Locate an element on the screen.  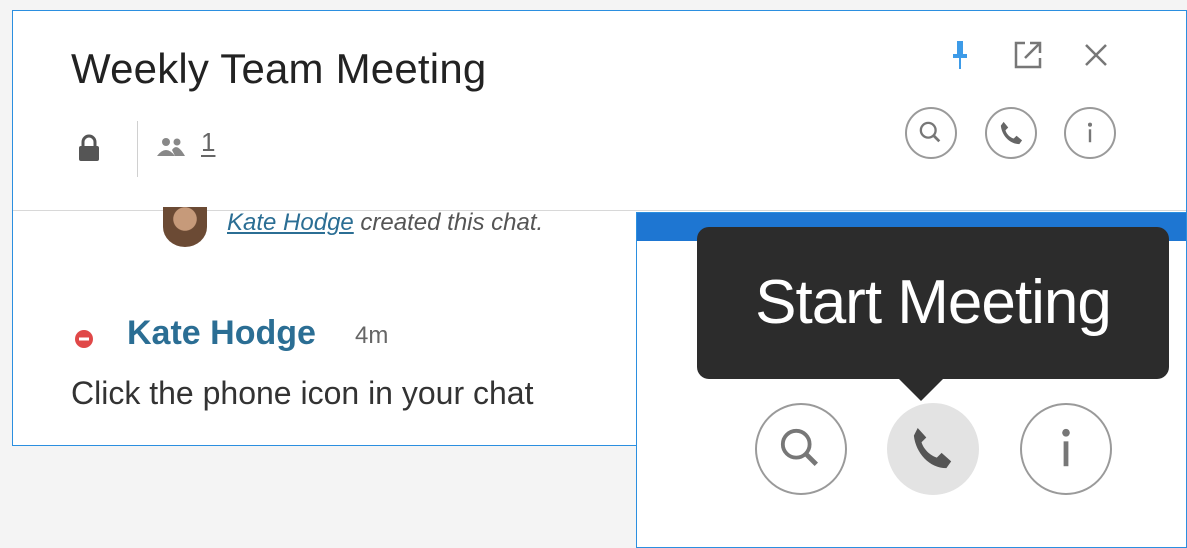
zoom-search-button is located at coordinates (801, 449).